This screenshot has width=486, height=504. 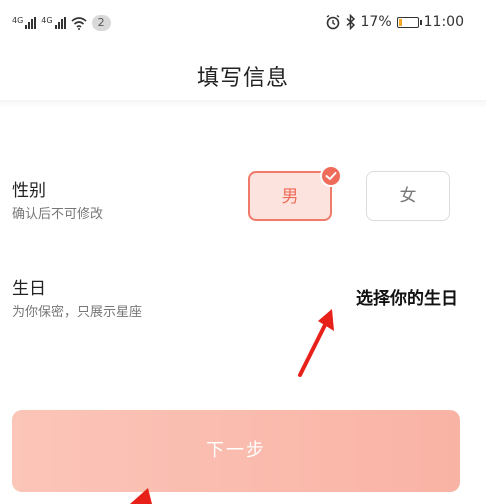 What do you see at coordinates (400, 22) in the screenshot?
I see `battery-level` at bounding box center [400, 22].